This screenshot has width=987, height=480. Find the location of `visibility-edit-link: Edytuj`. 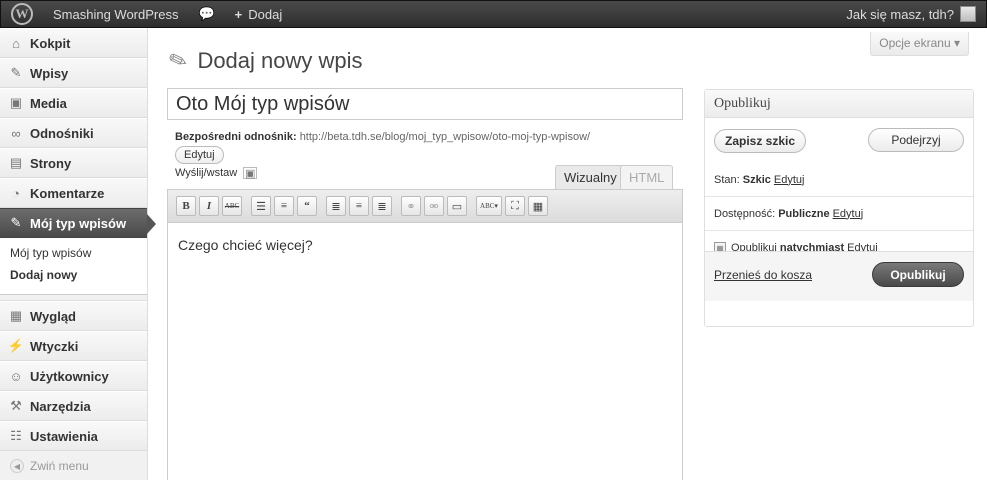

visibility-edit-link: Edytuj is located at coordinates (848, 214).